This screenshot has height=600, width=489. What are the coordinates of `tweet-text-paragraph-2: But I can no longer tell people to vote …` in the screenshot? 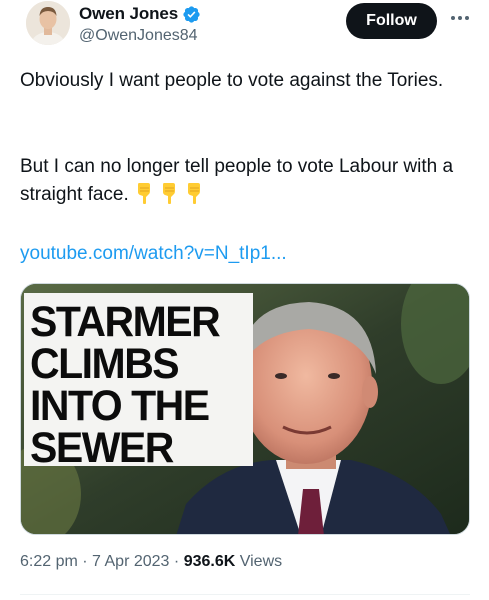 It's located at (245, 181).